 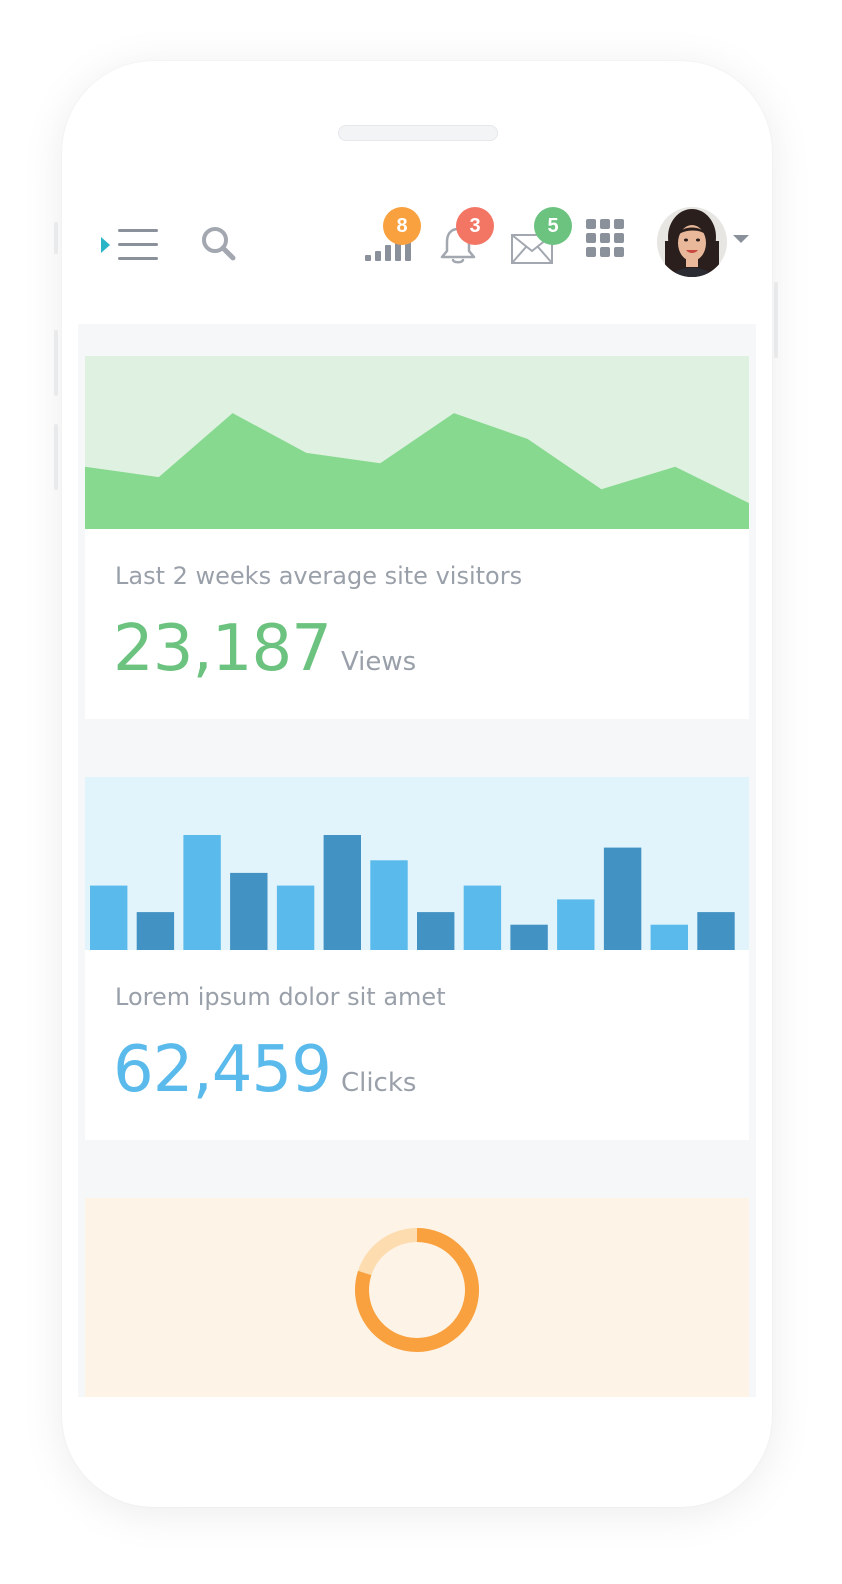 I want to click on notifications-button: 3, so click(x=472, y=240).